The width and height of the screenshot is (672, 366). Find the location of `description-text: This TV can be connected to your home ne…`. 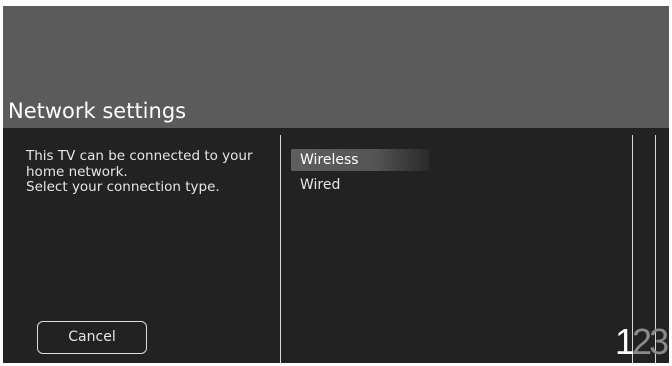

description-text: This TV can be connected to your home ne… is located at coordinates (146, 172).